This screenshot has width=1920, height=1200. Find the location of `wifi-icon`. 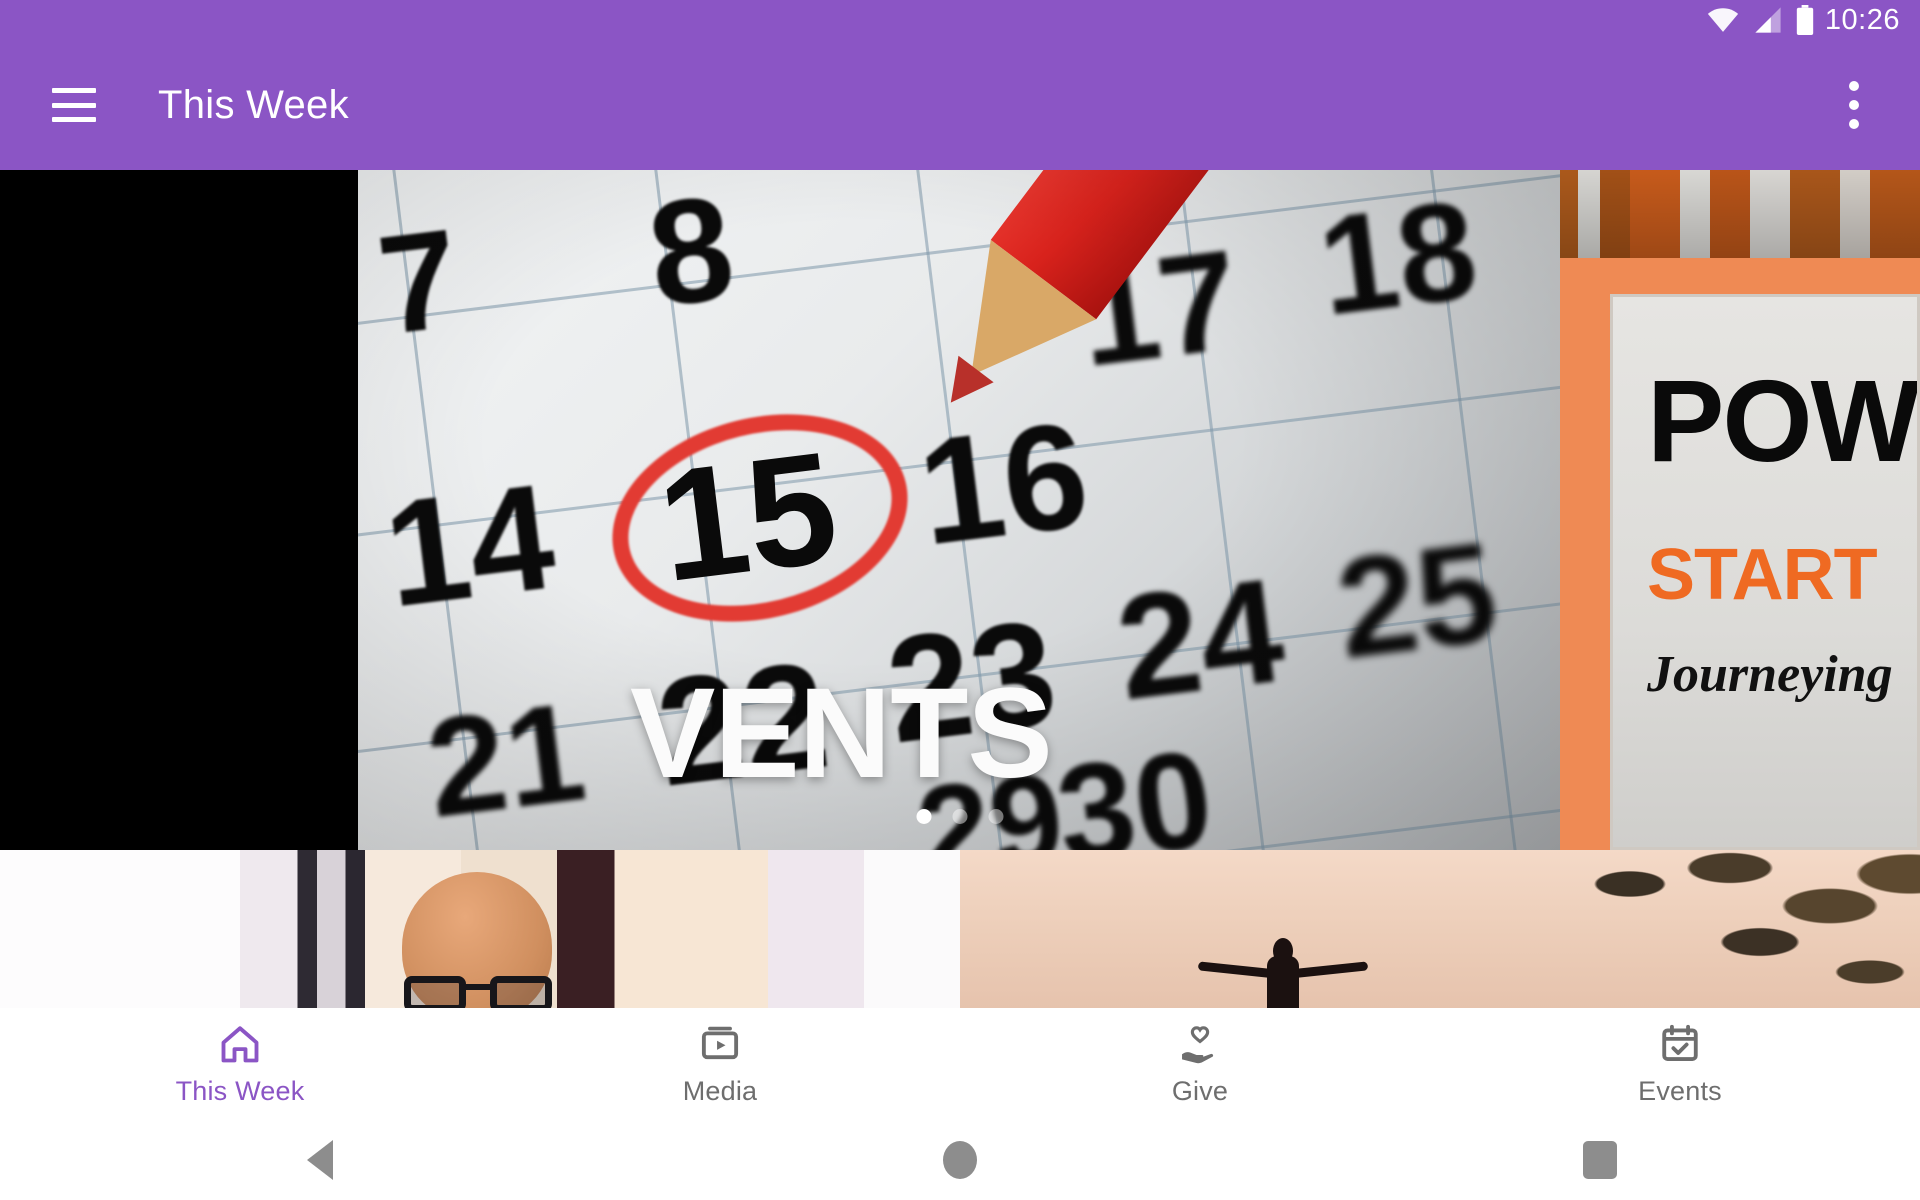

wifi-icon is located at coordinates (1723, 20).